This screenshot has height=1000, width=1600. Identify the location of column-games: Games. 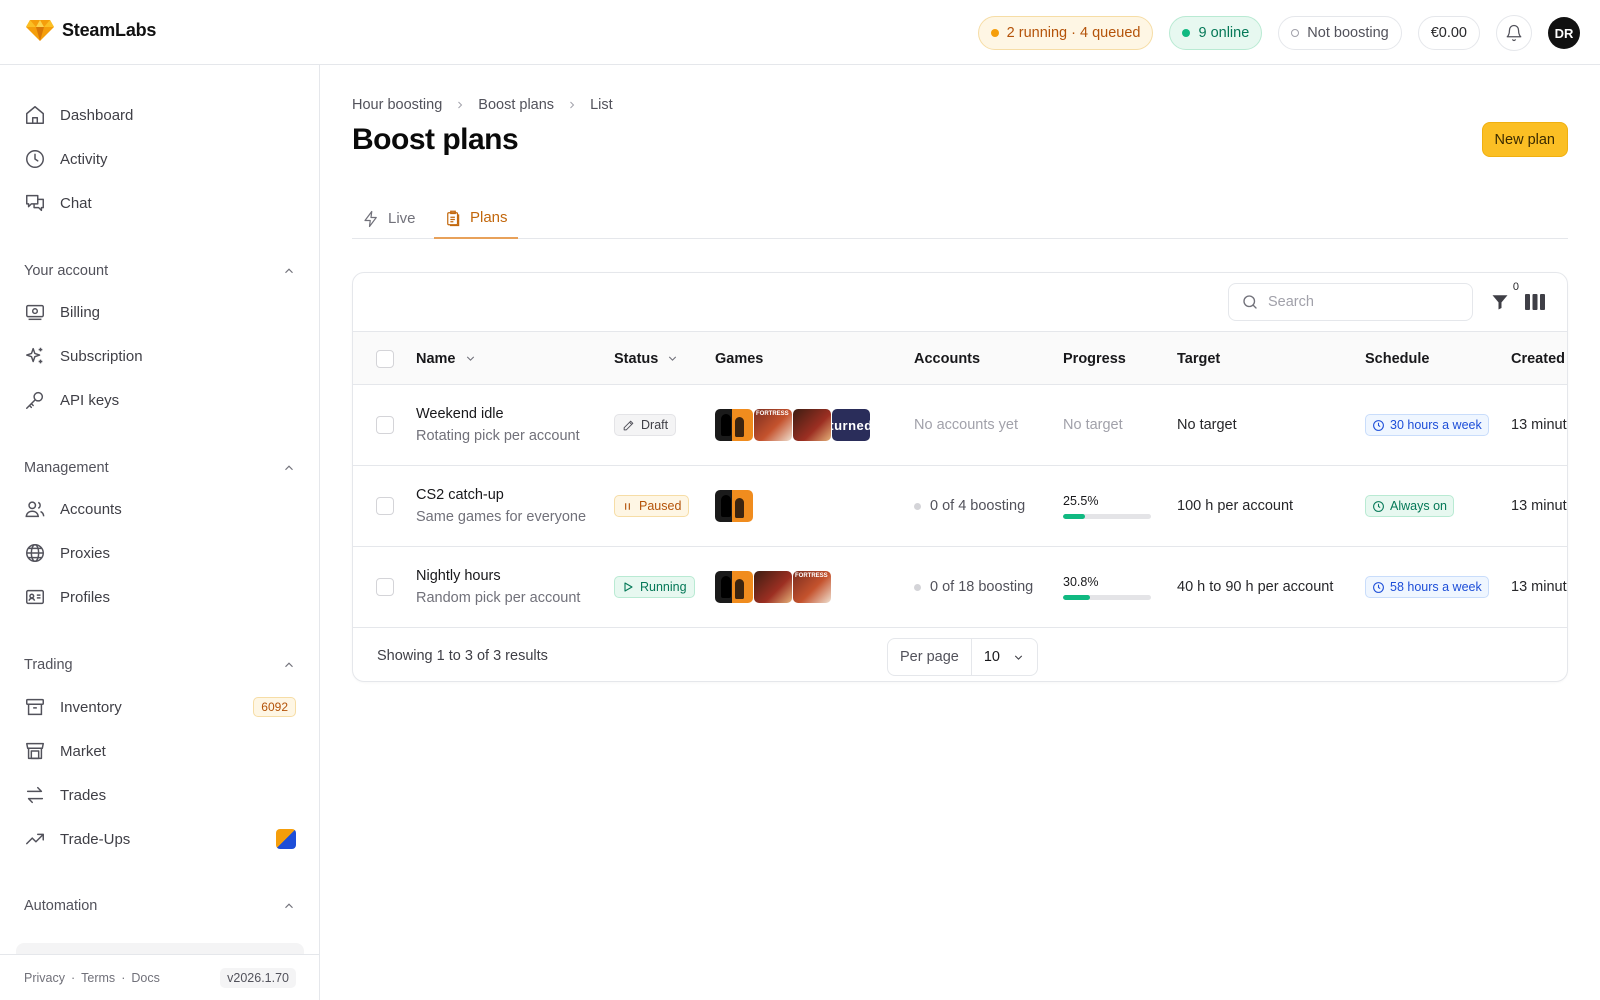
(739, 358).